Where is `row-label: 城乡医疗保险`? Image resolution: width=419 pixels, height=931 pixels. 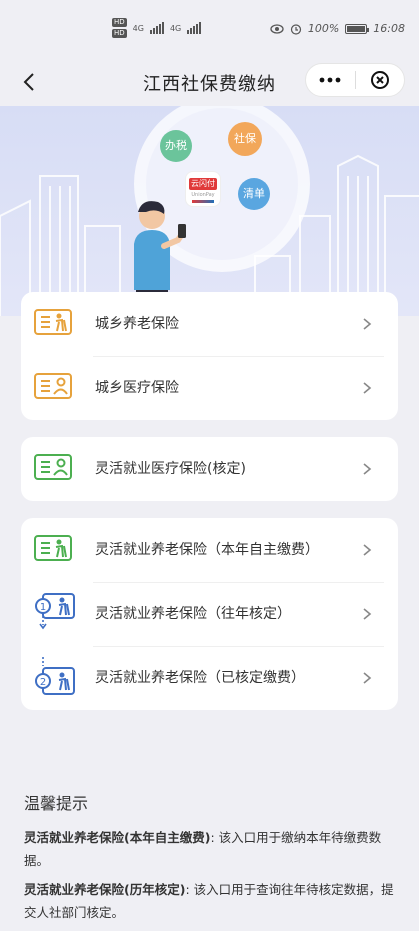 row-label: 城乡医疗保险 is located at coordinates (137, 388).